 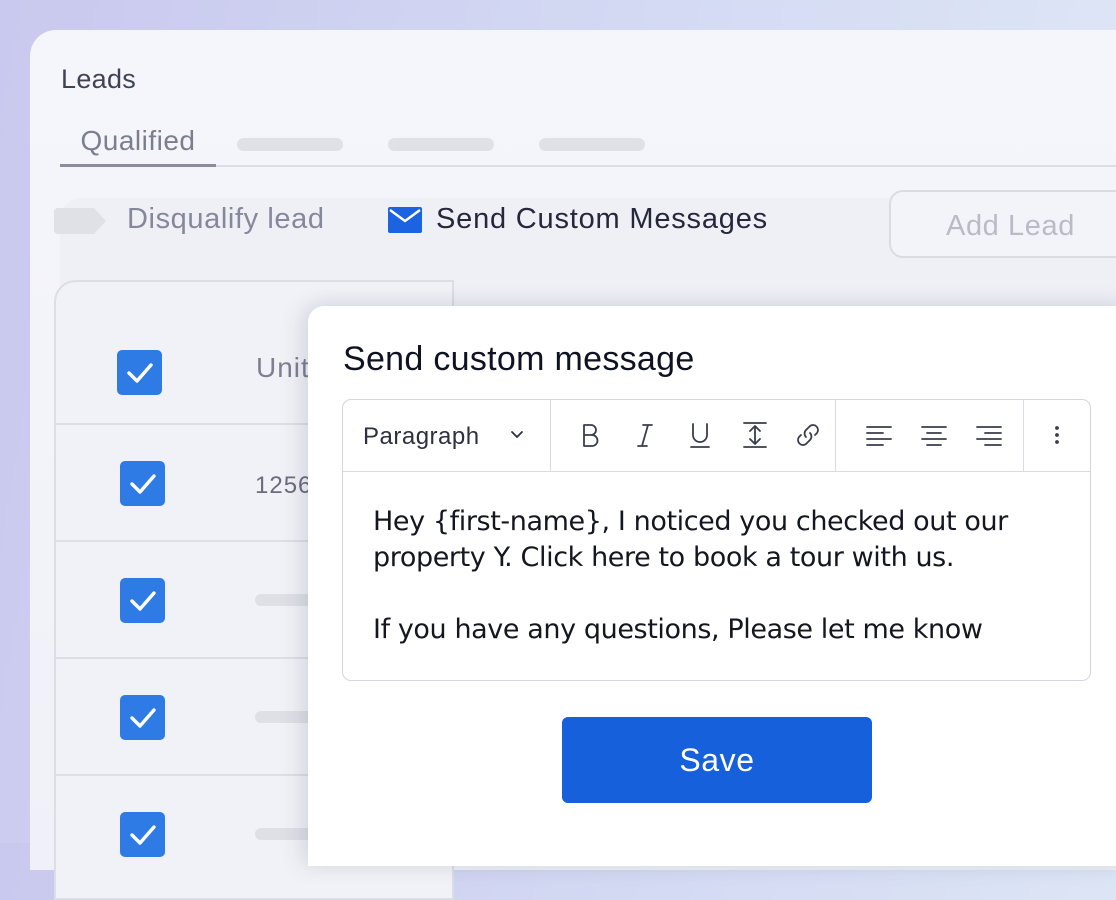 What do you see at coordinates (284, 485) in the screenshot?
I see `table-cell-unit: 1256` at bounding box center [284, 485].